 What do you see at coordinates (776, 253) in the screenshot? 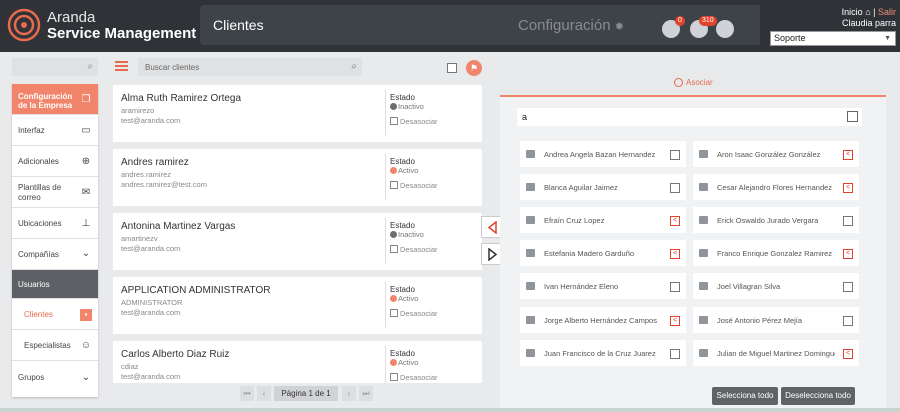
I see `person-item: Franco Enrique Gonzalez Ramirez <` at bounding box center [776, 253].